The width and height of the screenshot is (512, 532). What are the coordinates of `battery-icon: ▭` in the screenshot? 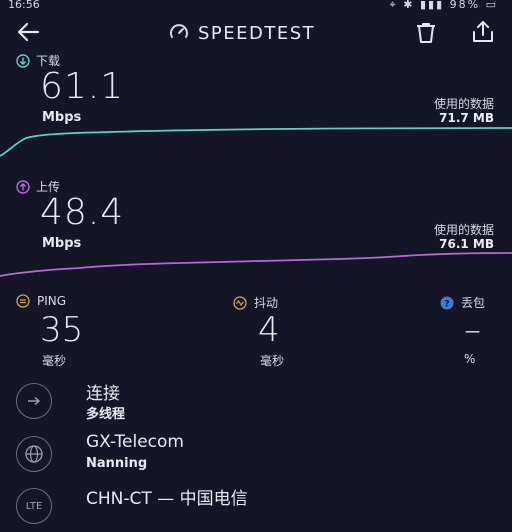 It's located at (491, 5).